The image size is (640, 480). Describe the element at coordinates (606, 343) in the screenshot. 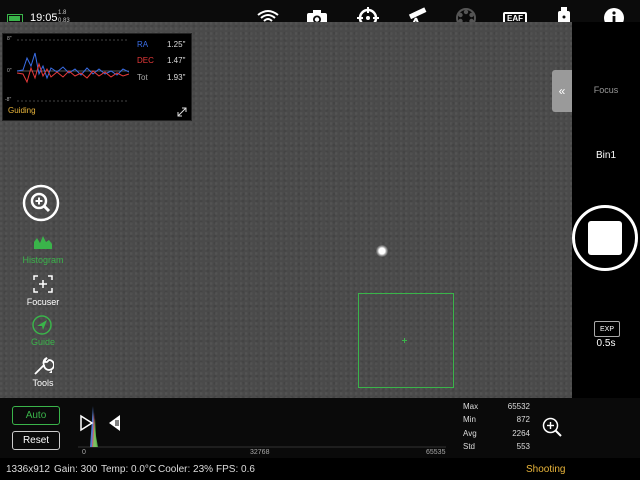

I see `exposure-value: 0.5s` at that location.